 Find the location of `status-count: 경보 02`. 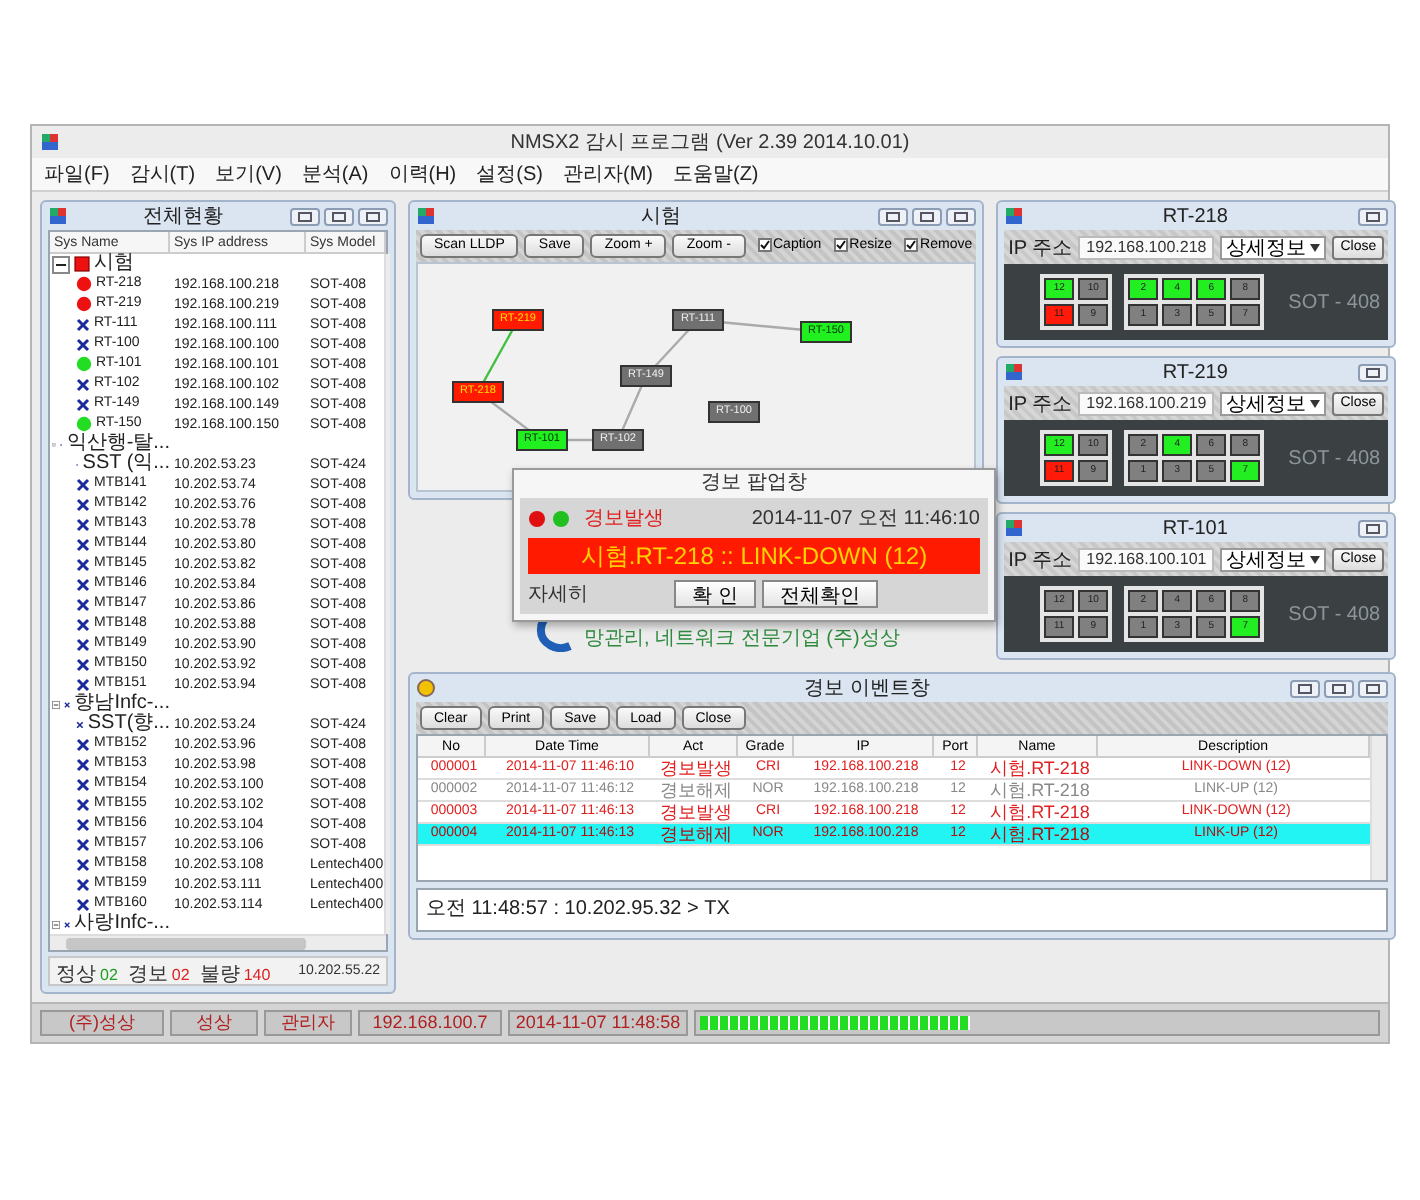

status-count: 경보 02 is located at coordinates (158, 975).